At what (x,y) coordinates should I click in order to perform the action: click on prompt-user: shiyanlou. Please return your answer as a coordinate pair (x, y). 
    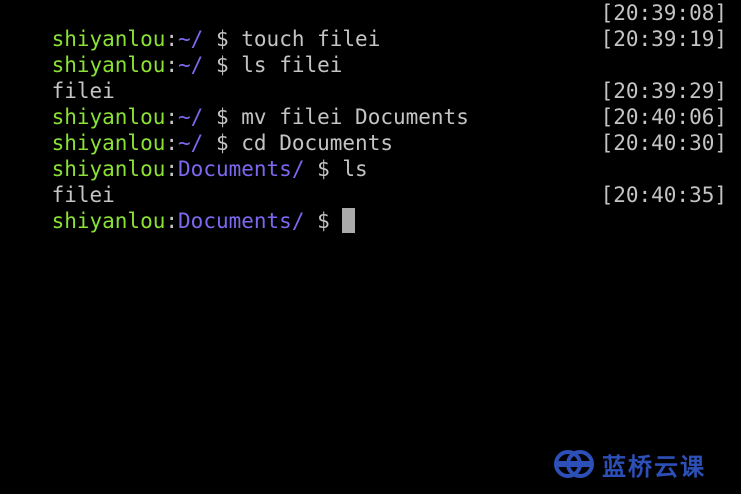
    Looking at the image, I should click on (108, 221).